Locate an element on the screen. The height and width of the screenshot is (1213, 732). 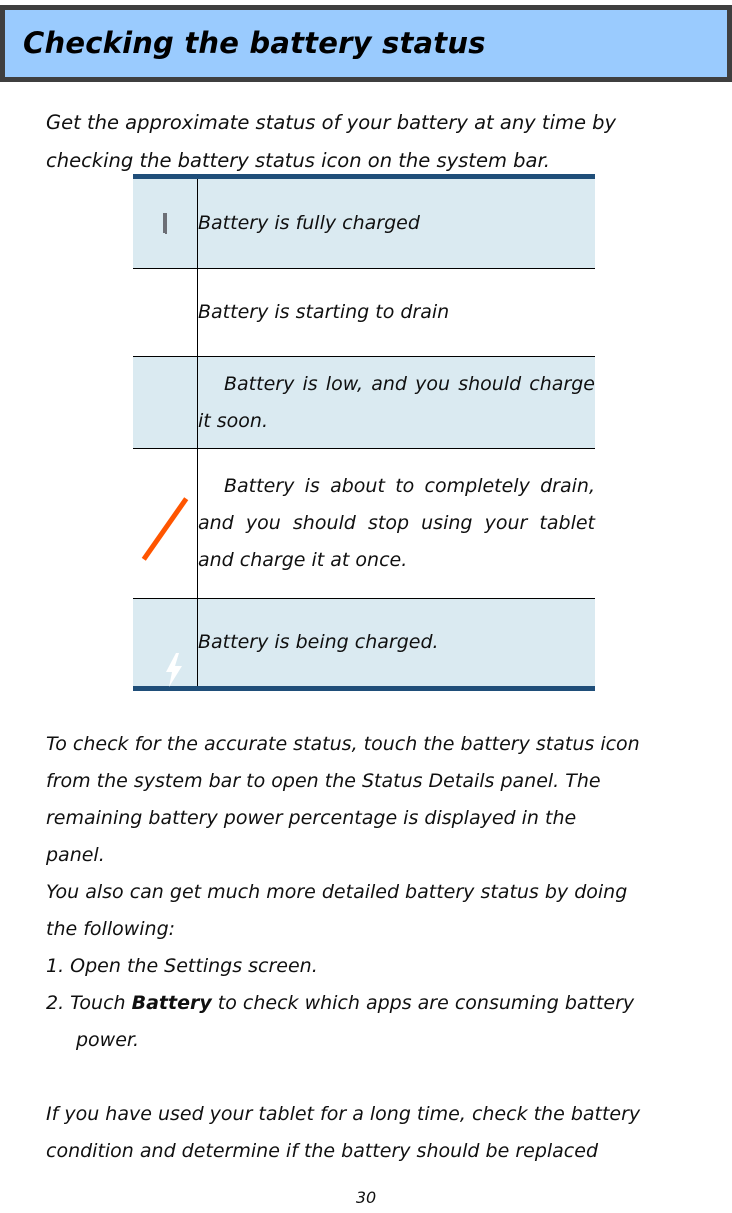
page-title: Checking the battery status is located at coordinates (254, 43).